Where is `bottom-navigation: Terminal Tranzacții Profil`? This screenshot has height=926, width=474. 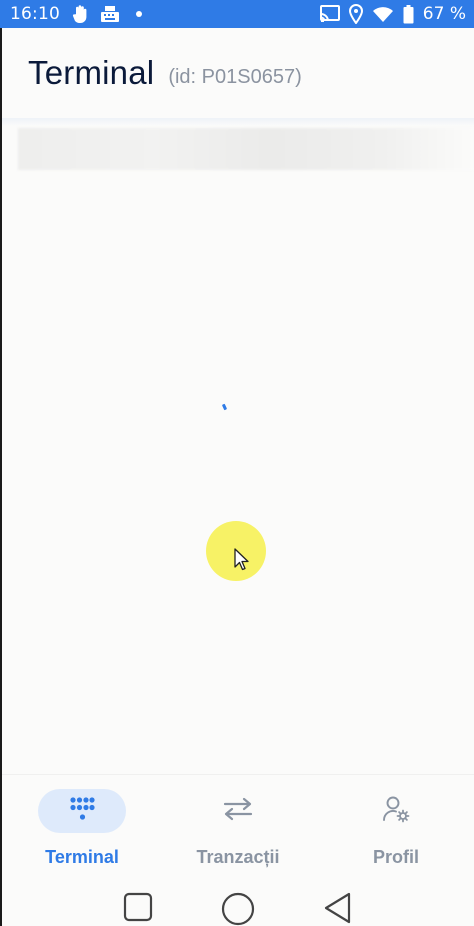
bottom-navigation: Terminal Tranzacții Profil is located at coordinates (238, 824).